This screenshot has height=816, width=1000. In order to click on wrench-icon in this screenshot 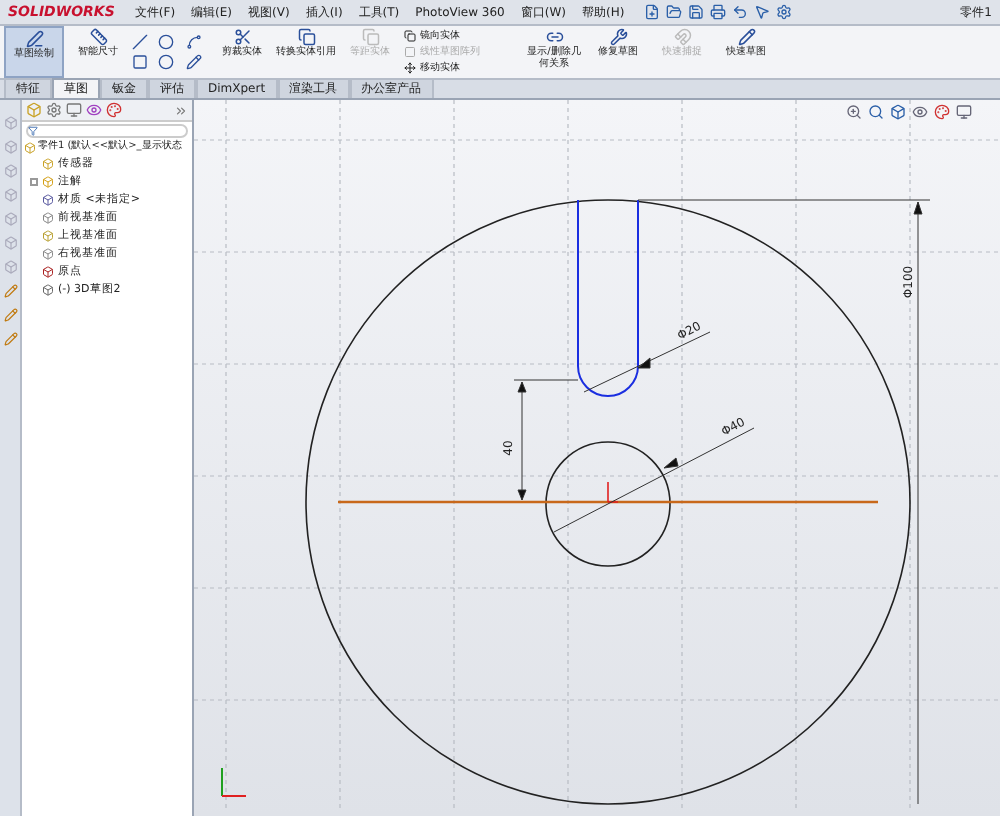, I will do `click(618, 37)`.